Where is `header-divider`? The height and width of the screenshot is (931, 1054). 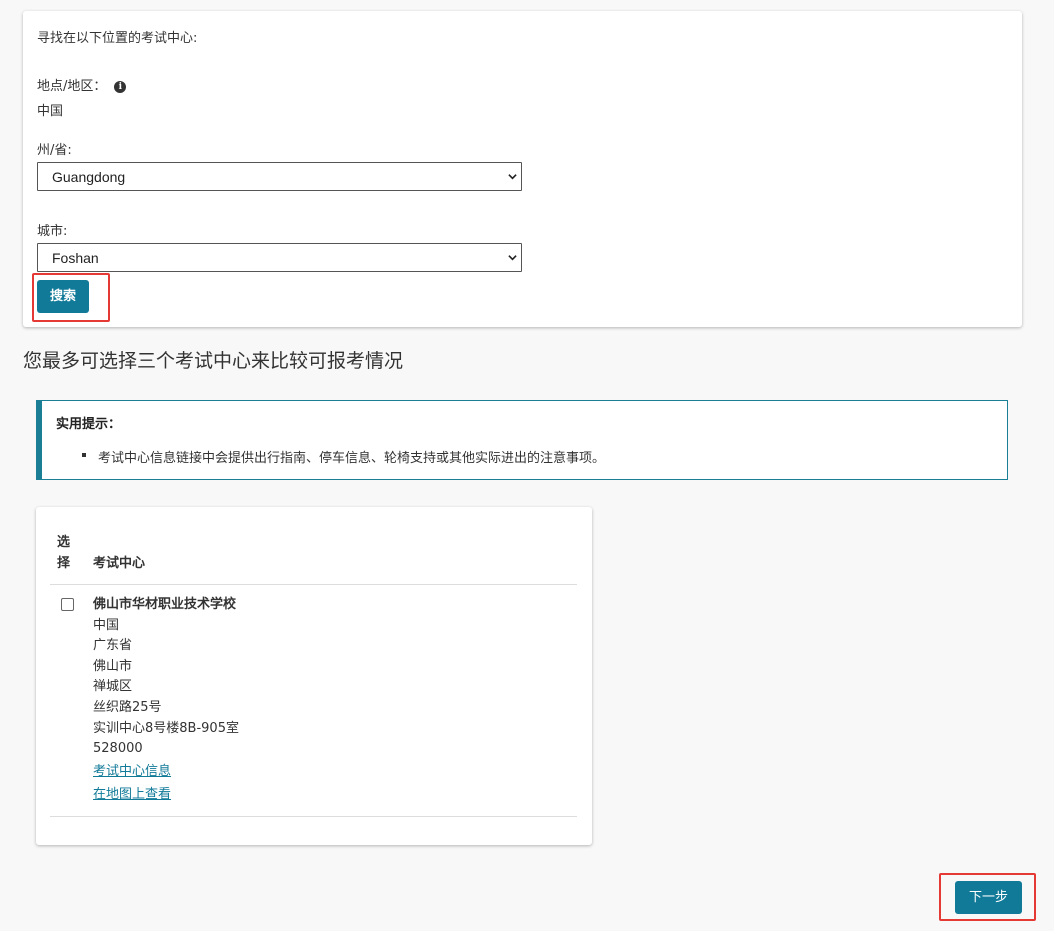
header-divider is located at coordinates (313, 584).